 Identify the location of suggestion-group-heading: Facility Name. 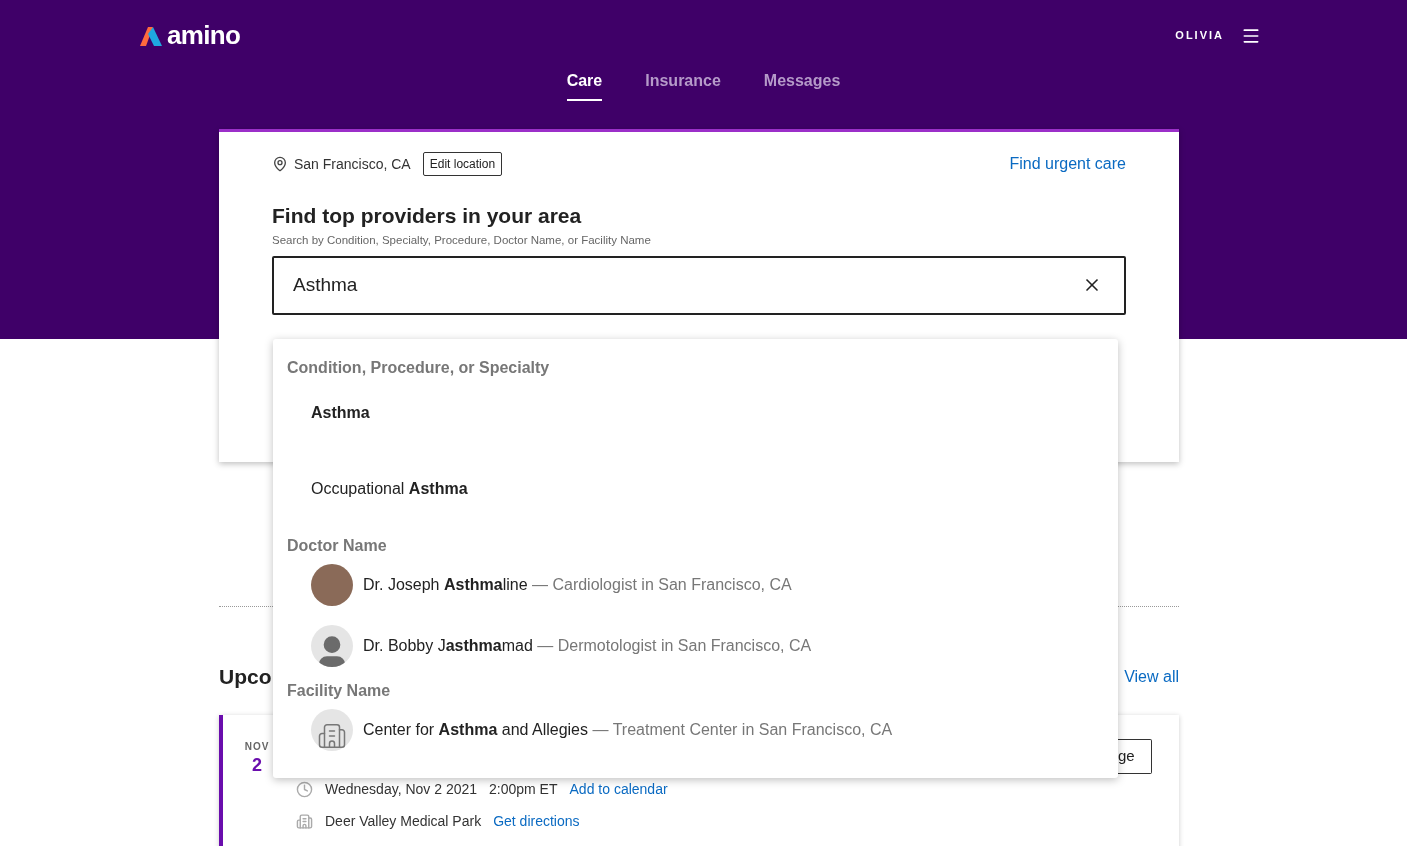
(339, 691).